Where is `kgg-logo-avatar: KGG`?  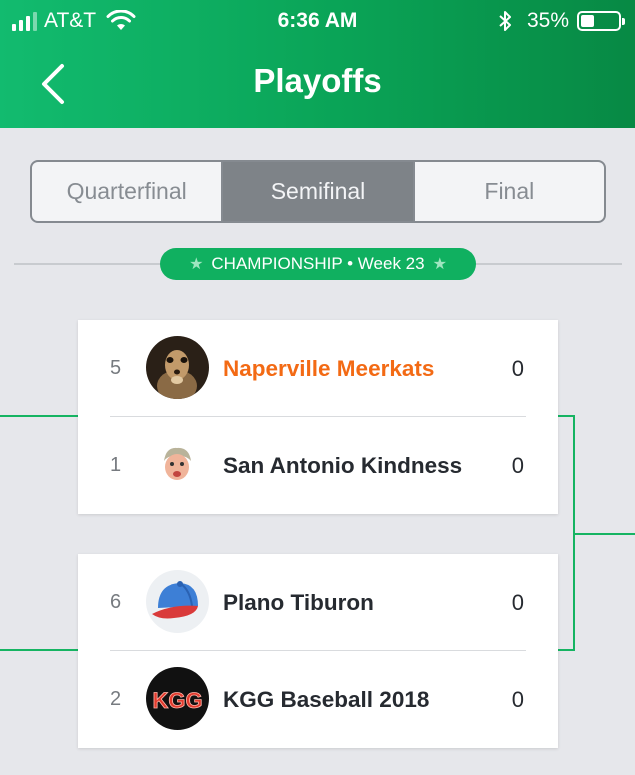
kgg-logo-avatar: KGG is located at coordinates (177, 698).